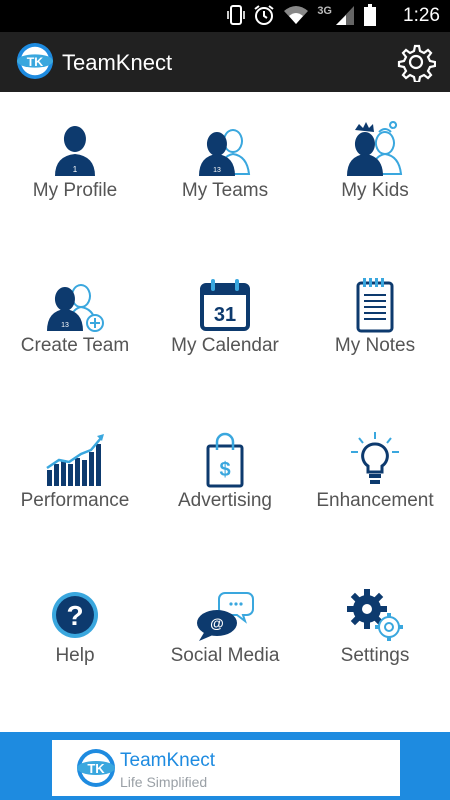 The width and height of the screenshot is (450, 800). I want to click on menu-tile-my-notes: My Notes, so click(375, 322).